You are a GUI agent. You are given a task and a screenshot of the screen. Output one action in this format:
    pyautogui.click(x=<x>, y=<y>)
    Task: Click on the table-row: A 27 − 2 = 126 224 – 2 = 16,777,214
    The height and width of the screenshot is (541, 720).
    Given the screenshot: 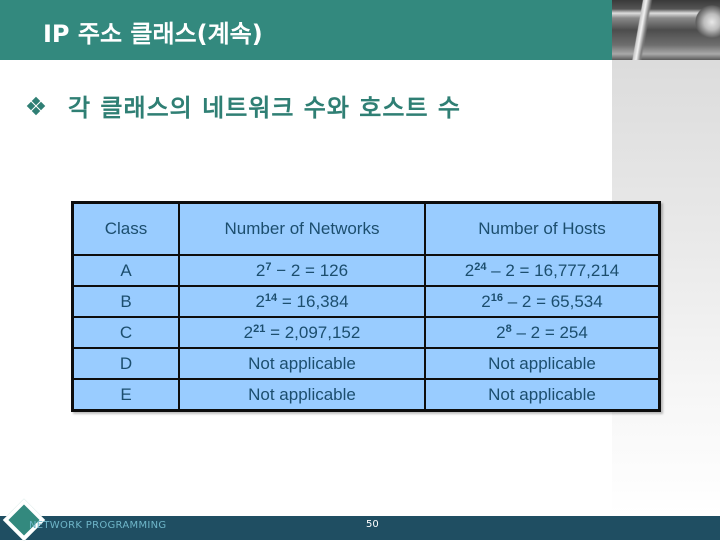 What is the action you would take?
    pyautogui.click(x=366, y=270)
    